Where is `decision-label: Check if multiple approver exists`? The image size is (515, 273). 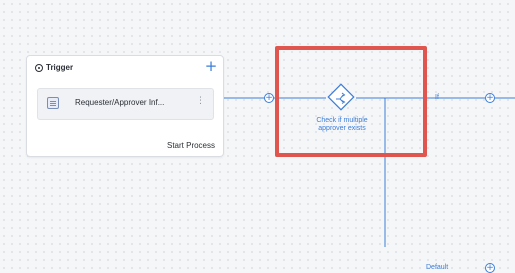 decision-label: Check if multiple approver exists is located at coordinates (342, 124).